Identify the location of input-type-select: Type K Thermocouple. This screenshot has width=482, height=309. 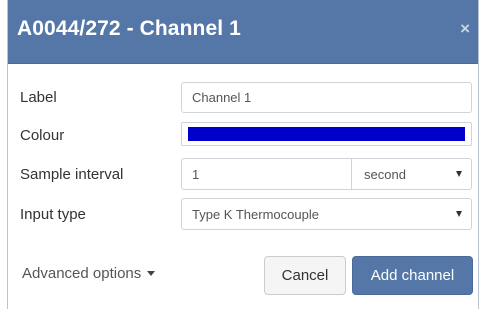
(326, 214).